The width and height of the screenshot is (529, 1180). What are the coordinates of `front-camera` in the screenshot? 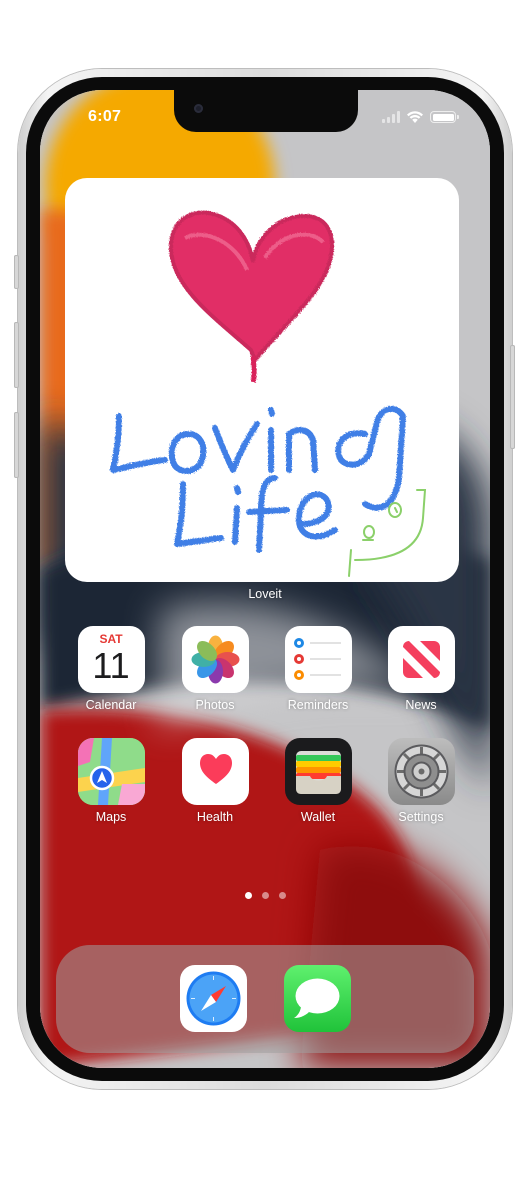 It's located at (198, 108).